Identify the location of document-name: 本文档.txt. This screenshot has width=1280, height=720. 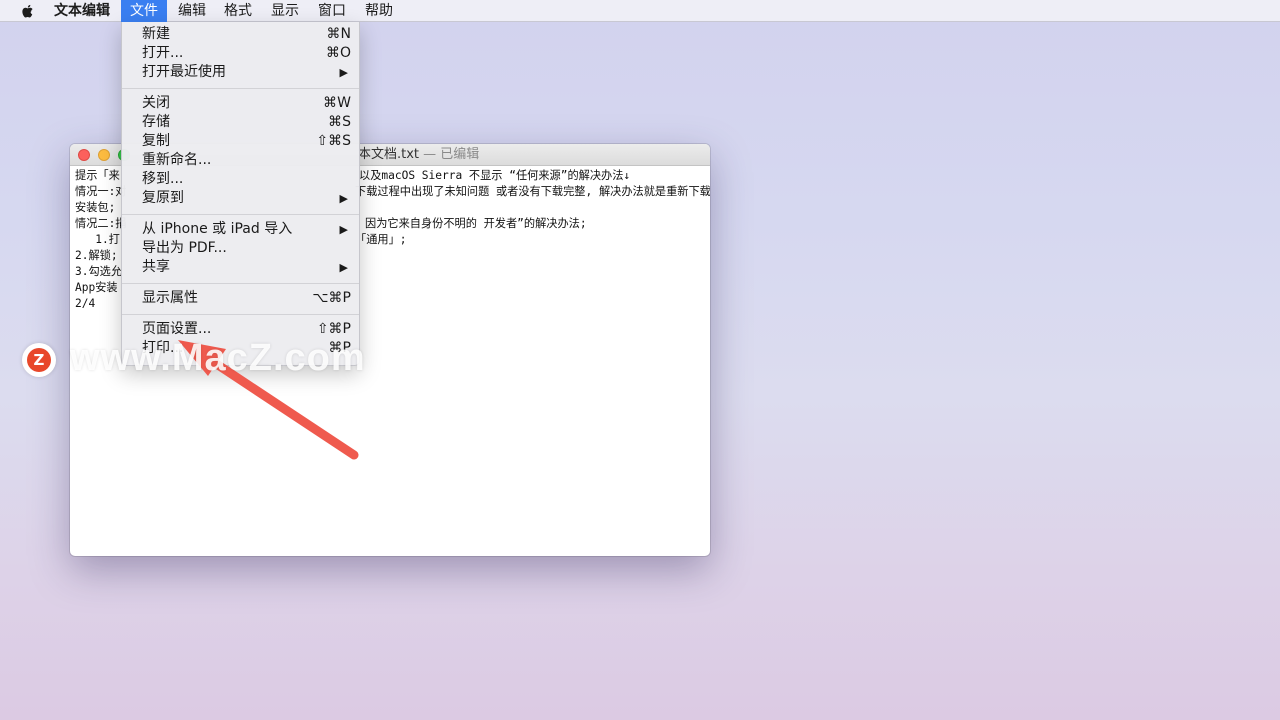
(389, 154).